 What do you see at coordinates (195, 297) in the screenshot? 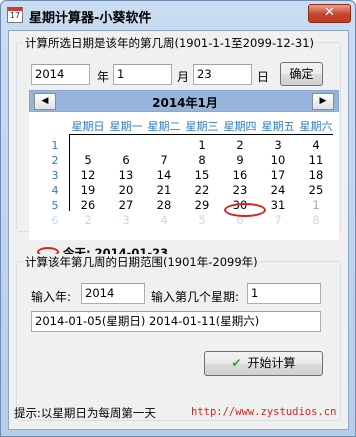
I see `input-week-label: 输入第几个星期:` at bounding box center [195, 297].